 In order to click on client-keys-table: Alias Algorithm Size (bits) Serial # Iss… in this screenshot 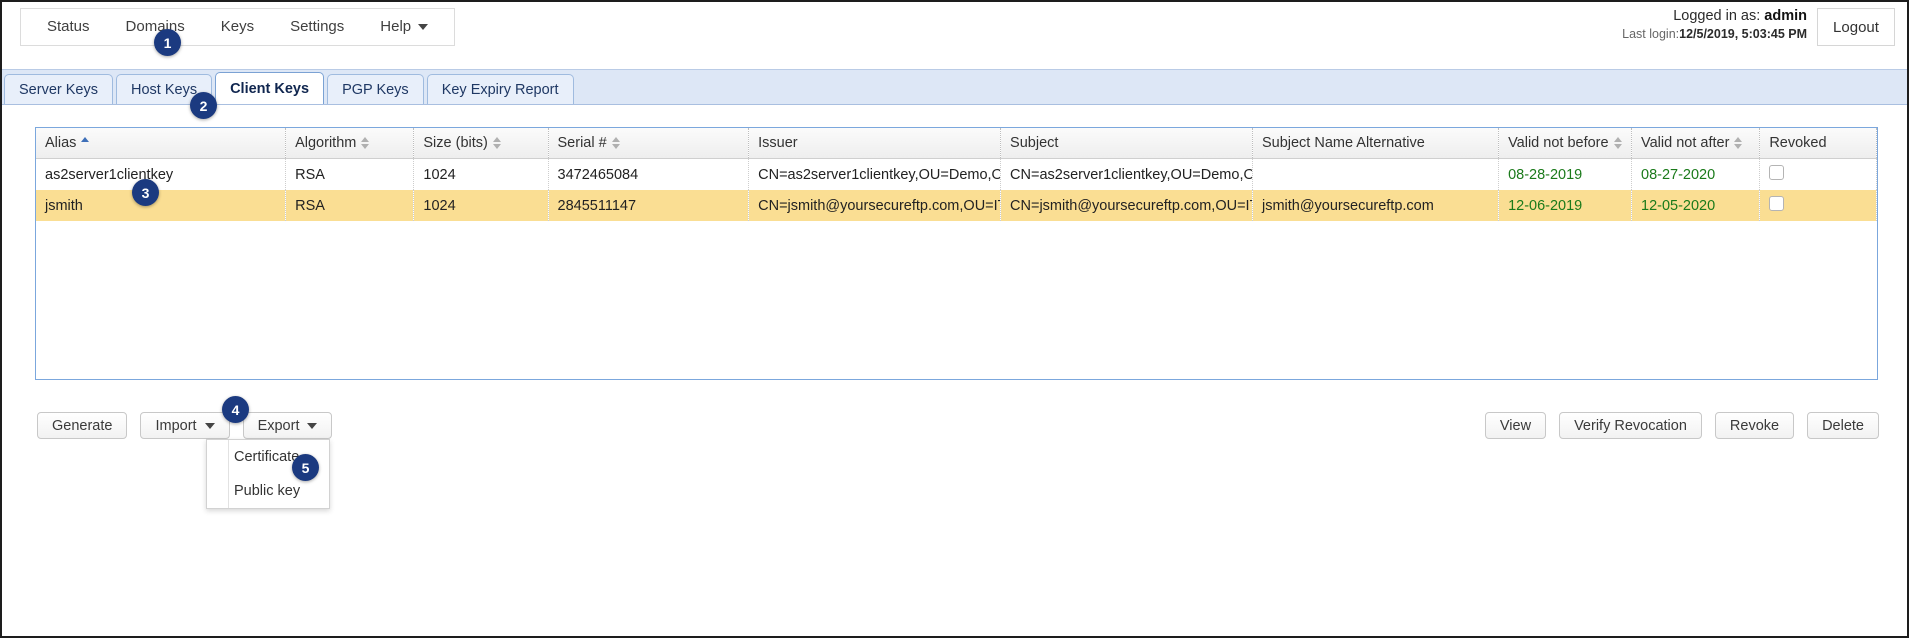, I will do `click(956, 174)`.